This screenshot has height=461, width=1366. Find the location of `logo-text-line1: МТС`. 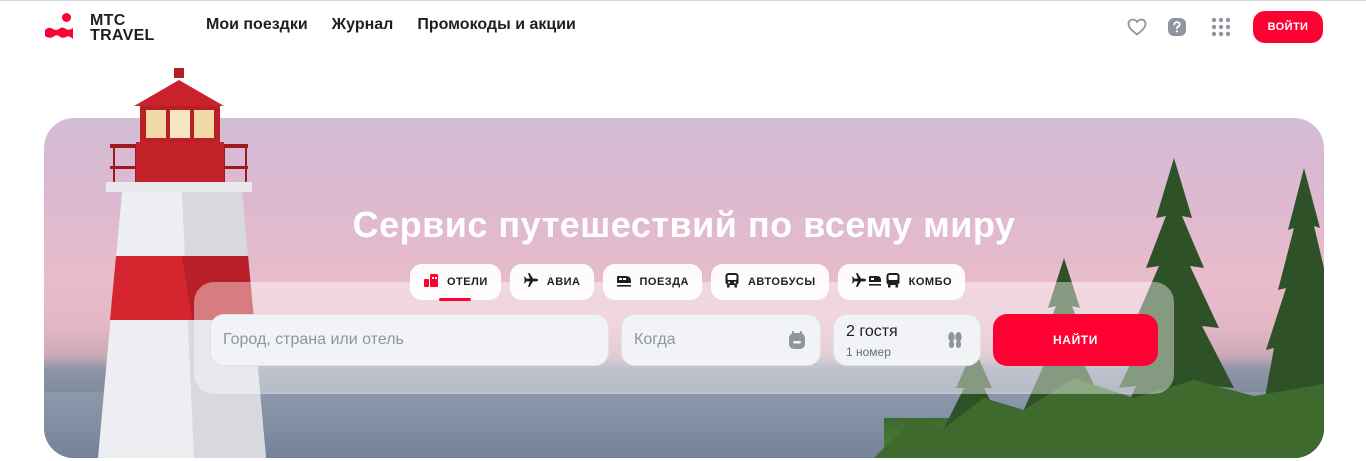

logo-text-line1: МТС is located at coordinates (108, 20).